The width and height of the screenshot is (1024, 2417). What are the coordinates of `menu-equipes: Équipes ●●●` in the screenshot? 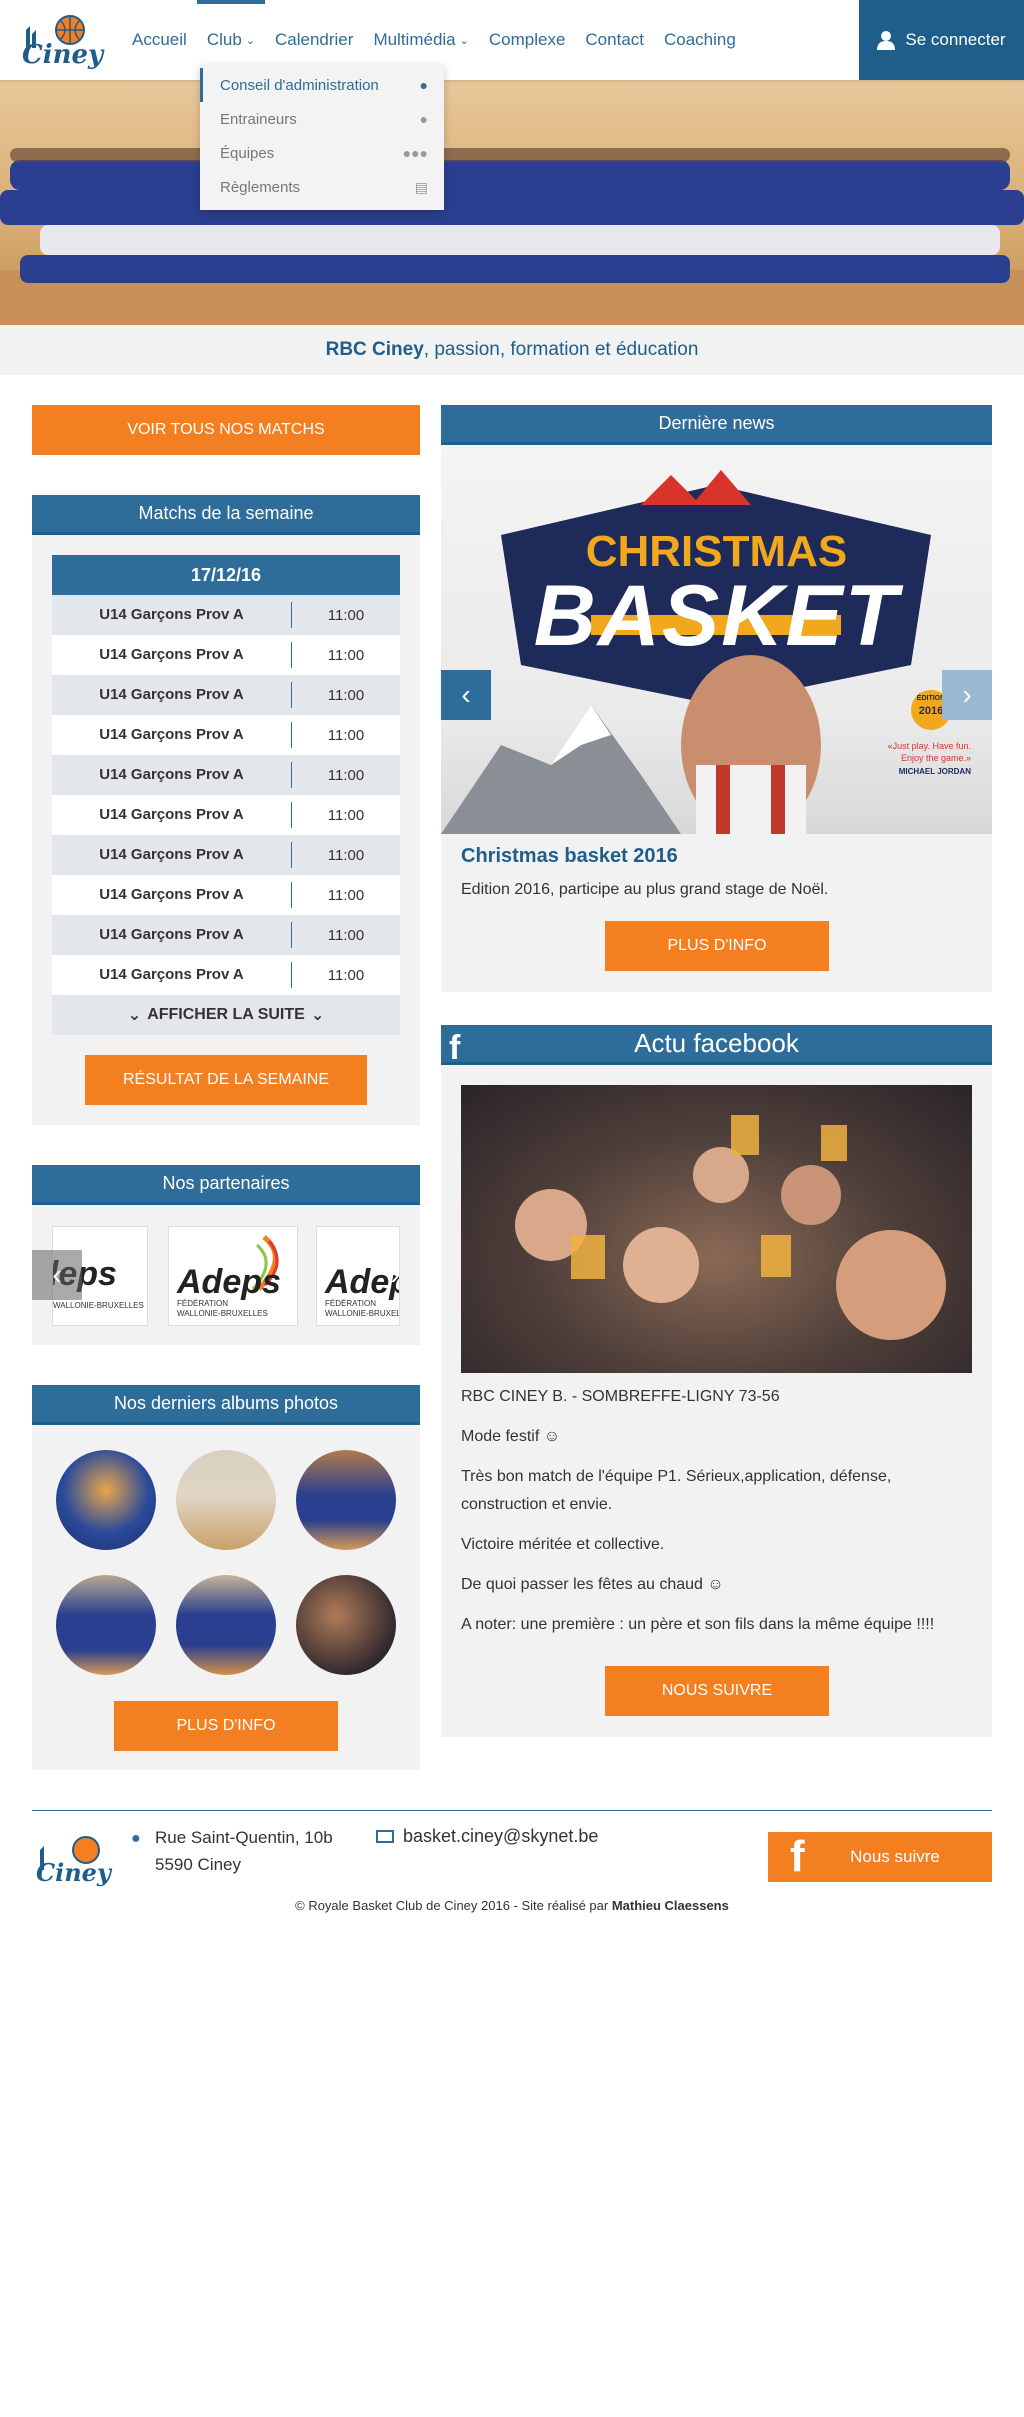 It's located at (322, 153).